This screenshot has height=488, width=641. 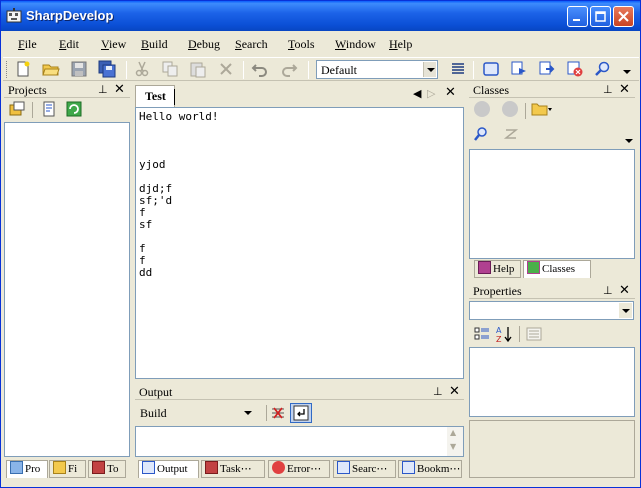 What do you see at coordinates (178, 225) in the screenshot?
I see `code-line: sf` at bounding box center [178, 225].